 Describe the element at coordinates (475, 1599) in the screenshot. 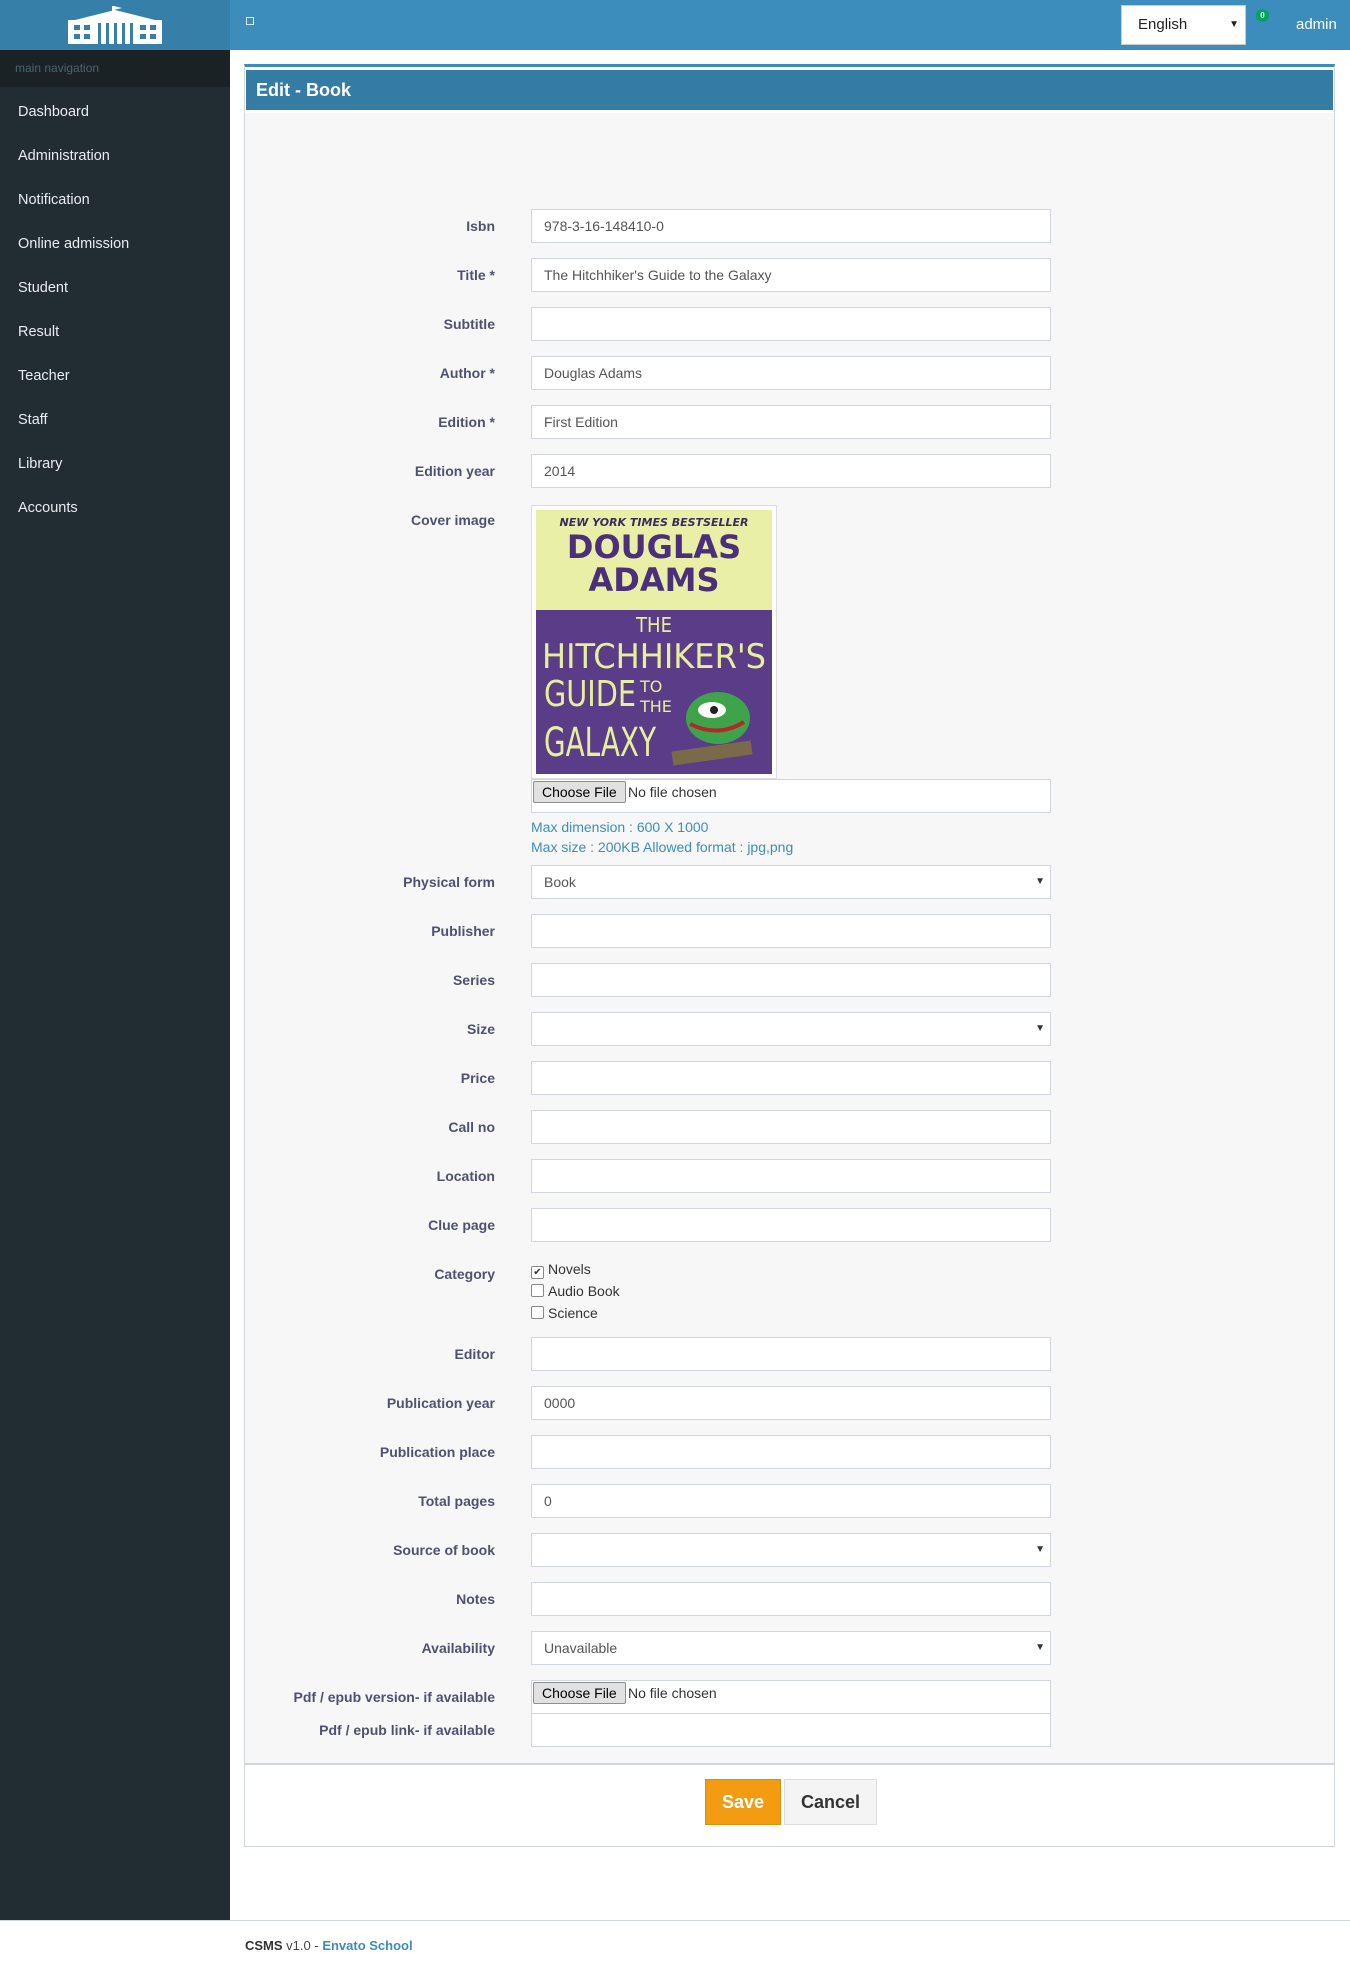

I see `notes-label: Notes` at that location.